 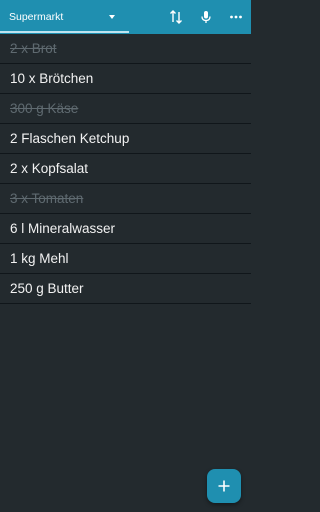 I want to click on more-options-icon, so click(x=236, y=17).